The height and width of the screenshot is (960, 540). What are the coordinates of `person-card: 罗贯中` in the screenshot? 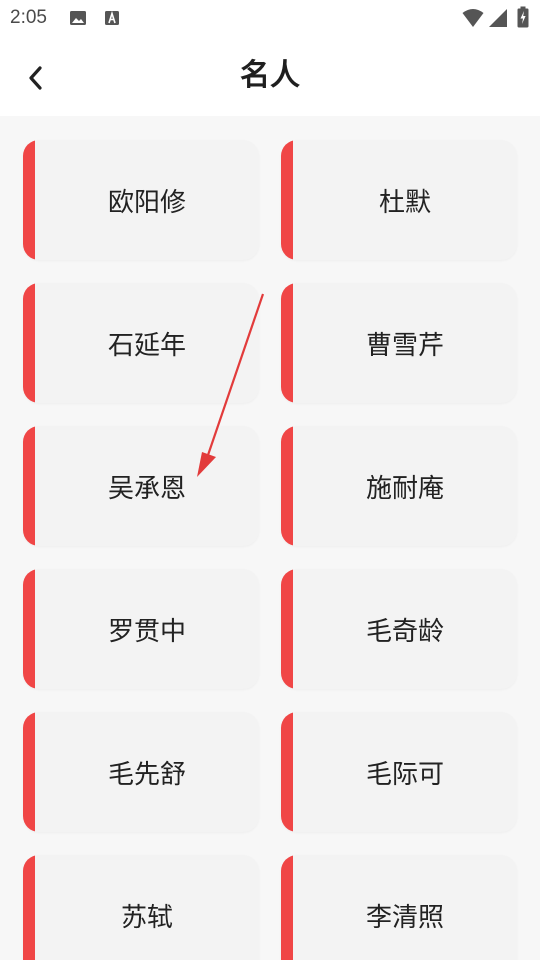 It's located at (141, 629).